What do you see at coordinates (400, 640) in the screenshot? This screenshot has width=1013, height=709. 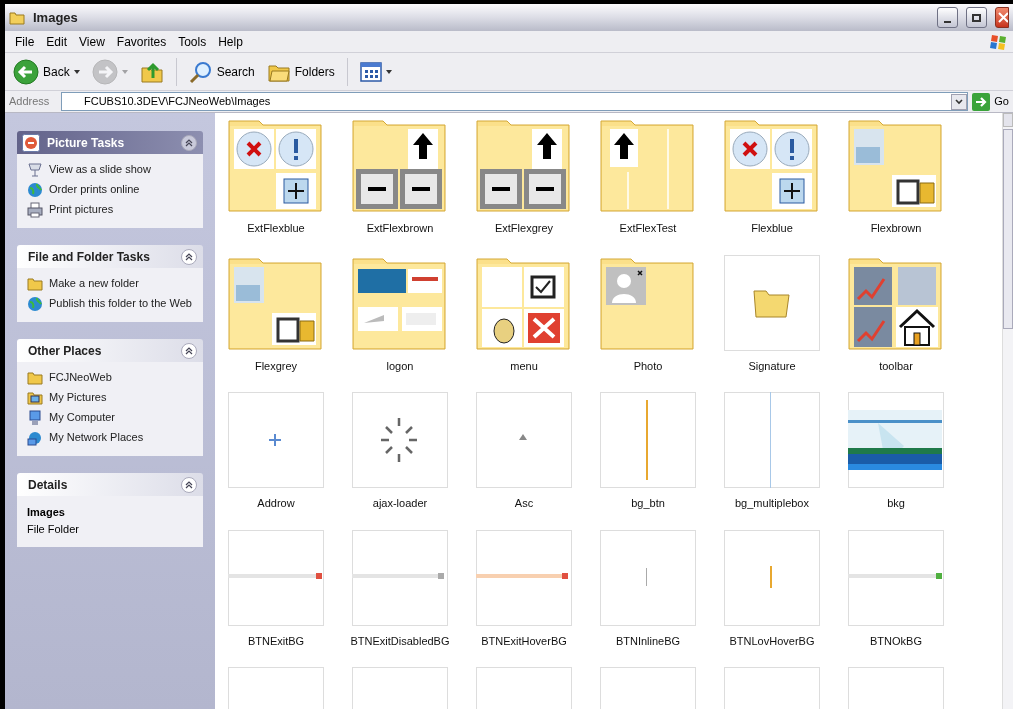 I see `thumbnail-label: BTNExitDisabledBG` at bounding box center [400, 640].